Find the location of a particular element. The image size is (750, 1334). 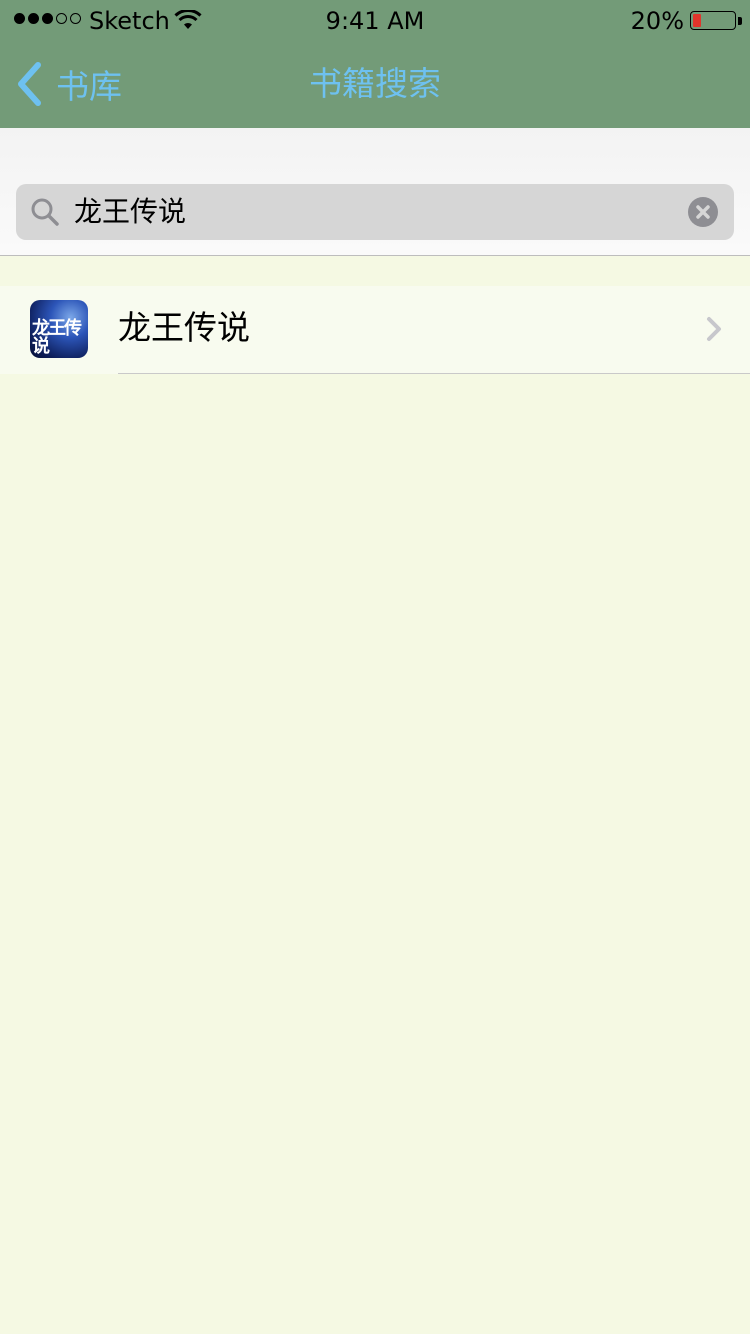

search-query: 龙王传说 is located at coordinates (130, 211).